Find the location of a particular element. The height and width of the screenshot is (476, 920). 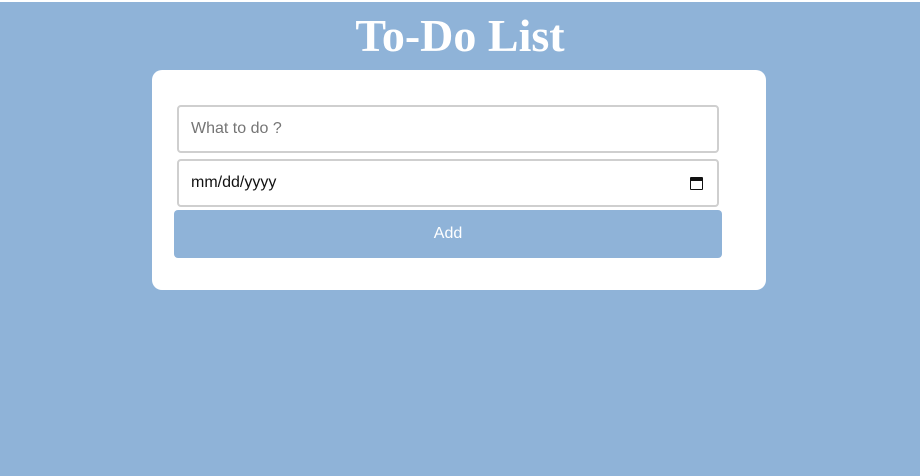

top-border is located at coordinates (460, 1).